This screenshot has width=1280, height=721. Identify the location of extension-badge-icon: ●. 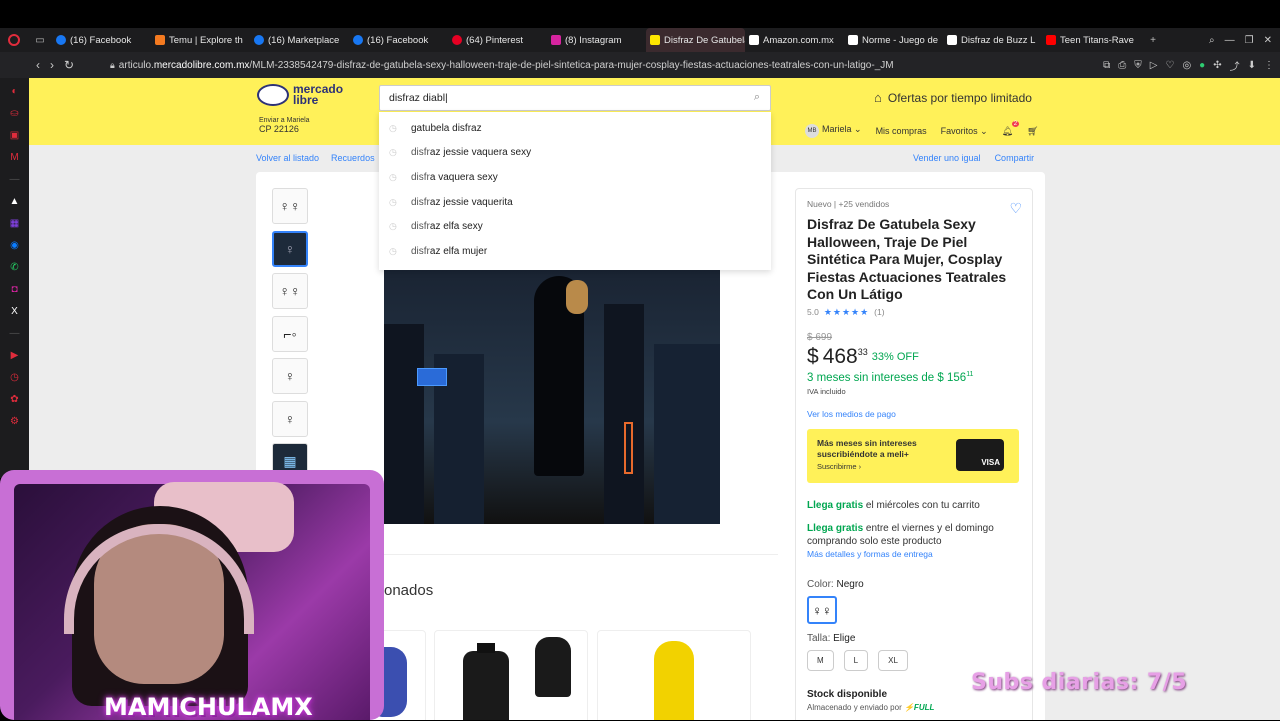
(1202, 65).